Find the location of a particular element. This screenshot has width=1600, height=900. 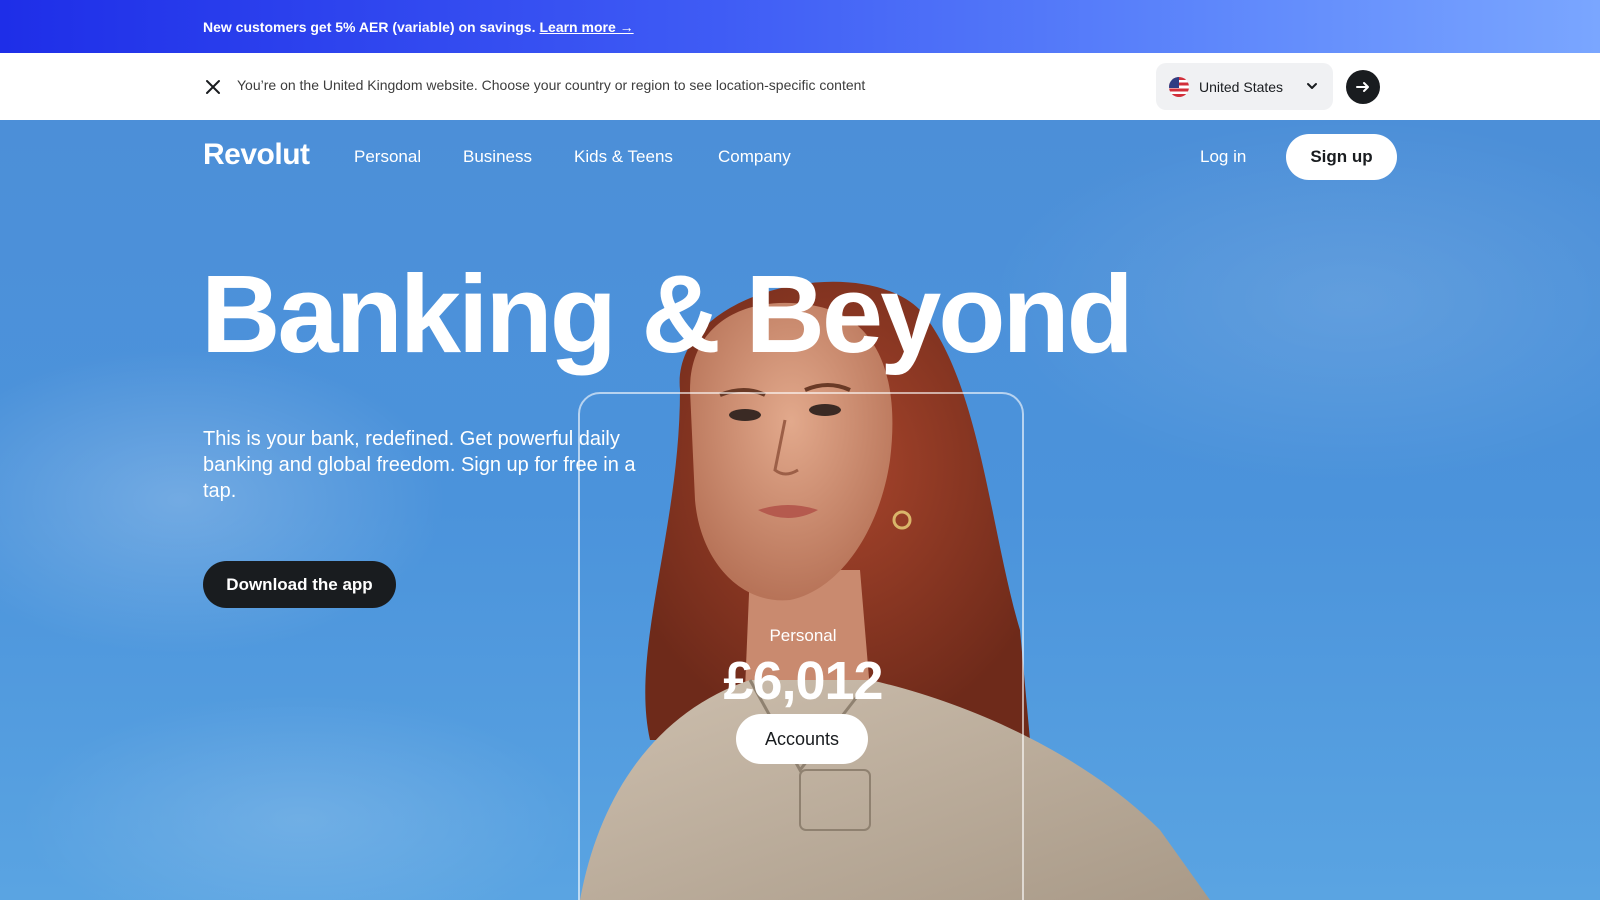

nav-business: Business is located at coordinates (497, 157).